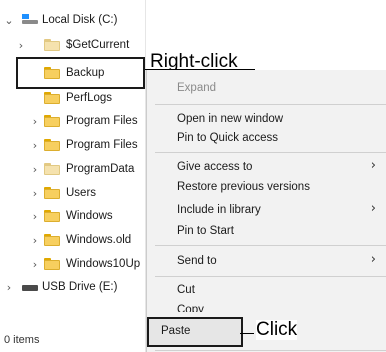  What do you see at coordinates (89, 98) in the screenshot?
I see `tree-item-label: PerfLogs` at bounding box center [89, 98].